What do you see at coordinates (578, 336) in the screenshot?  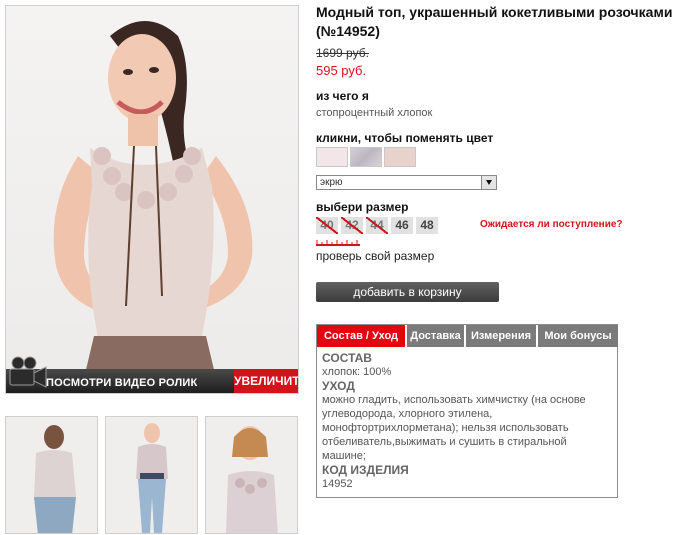 I see `tab-my-bonuses: Мои бонусы` at bounding box center [578, 336].